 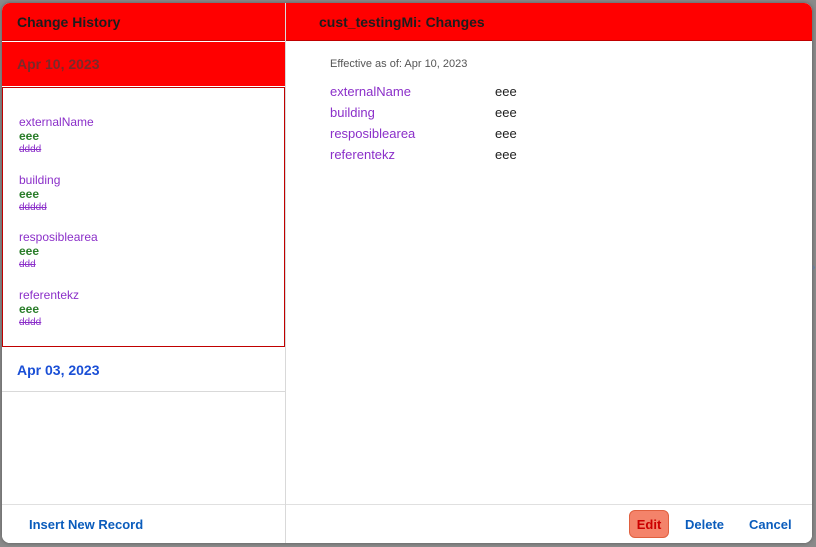 I want to click on change-field-name: externalName, so click(x=56, y=122).